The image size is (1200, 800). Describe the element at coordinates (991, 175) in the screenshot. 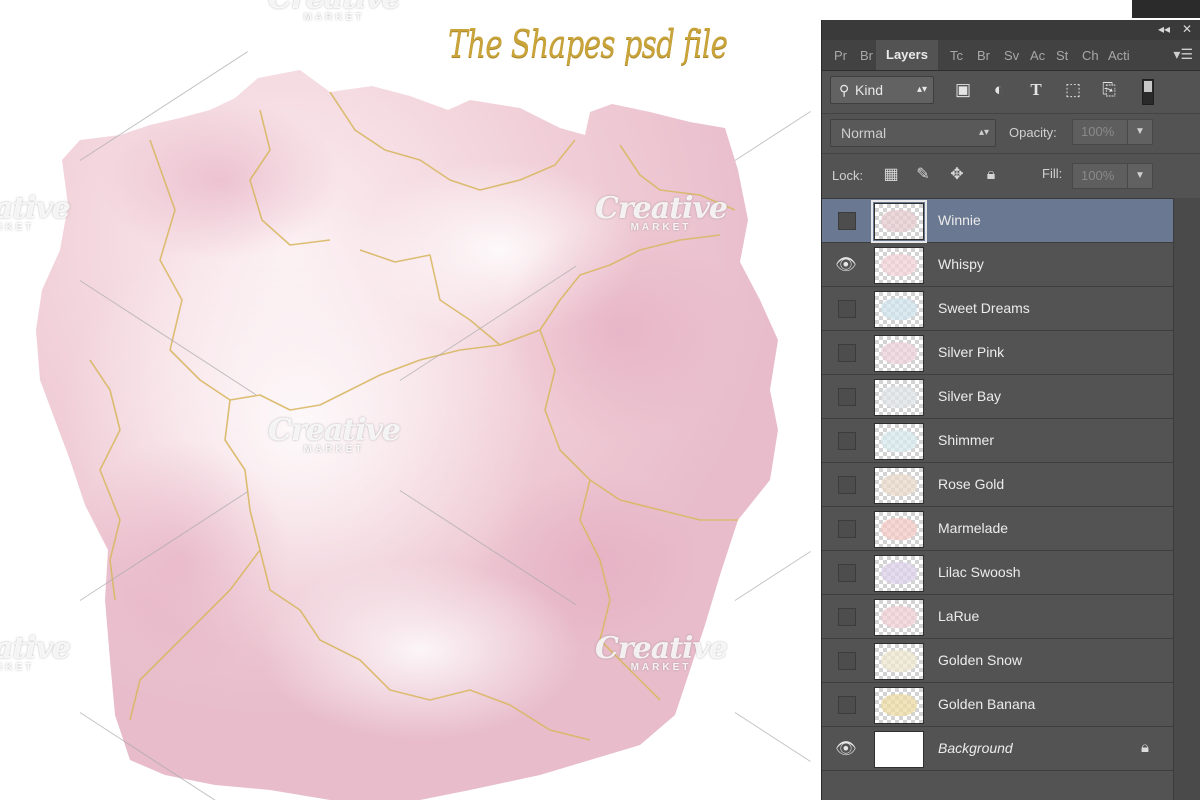

I see `lock-all-icon: 🔒︎` at that location.